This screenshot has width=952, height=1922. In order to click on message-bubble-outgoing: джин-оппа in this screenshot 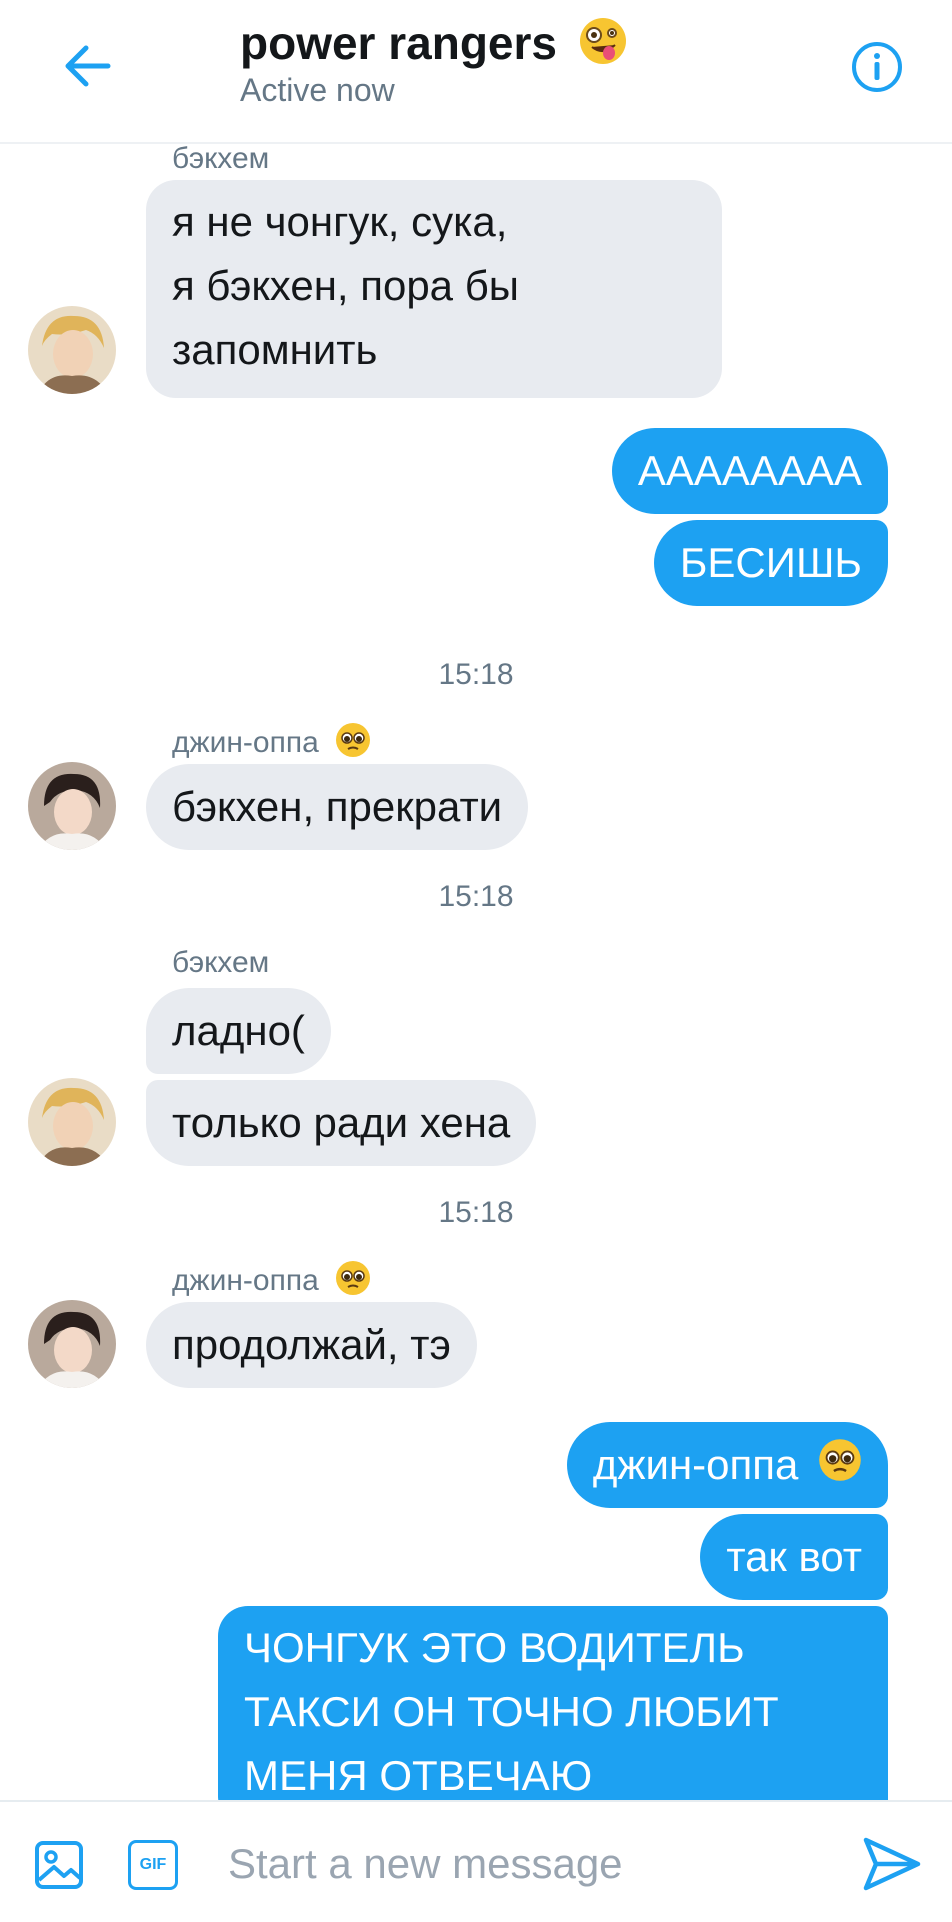, I will do `click(727, 1466)`.